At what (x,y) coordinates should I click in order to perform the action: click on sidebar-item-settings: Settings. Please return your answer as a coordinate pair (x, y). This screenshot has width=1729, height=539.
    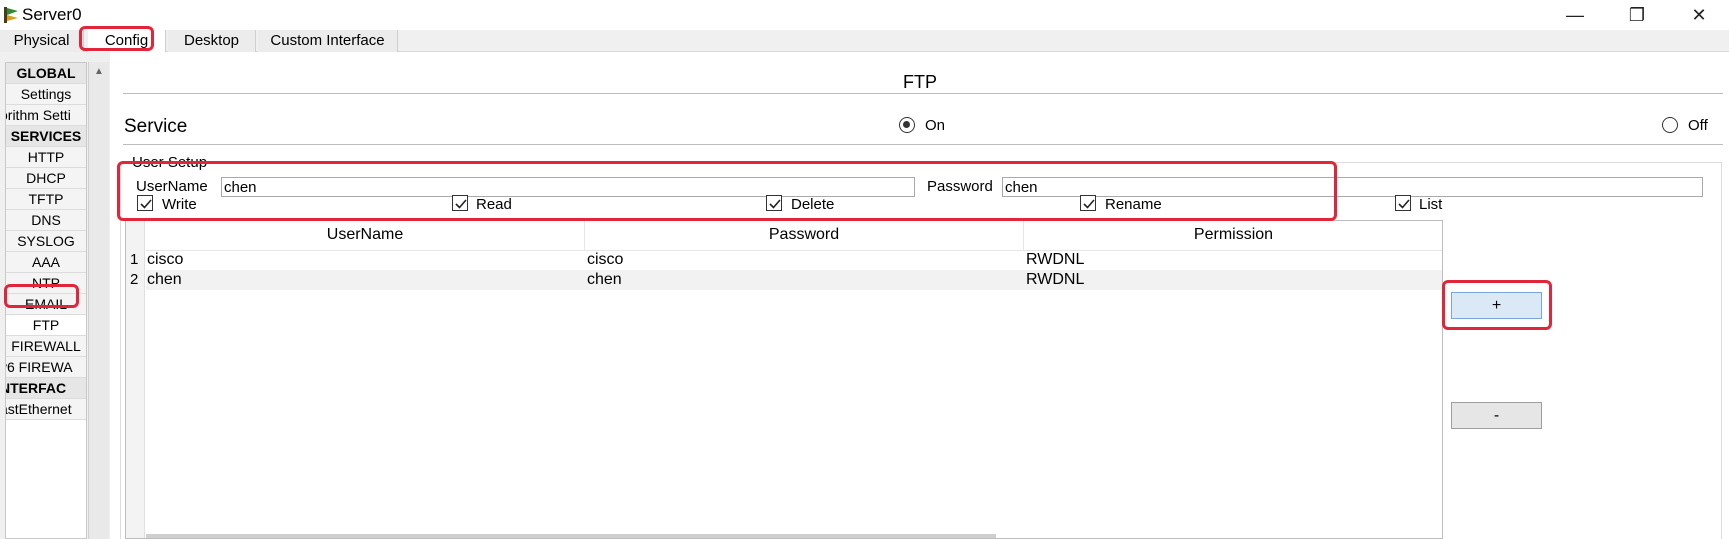
    Looking at the image, I should click on (46, 94).